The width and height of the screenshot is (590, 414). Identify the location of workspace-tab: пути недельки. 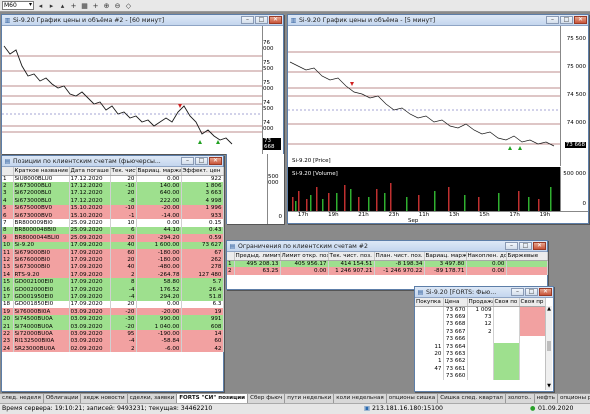
(310, 398).